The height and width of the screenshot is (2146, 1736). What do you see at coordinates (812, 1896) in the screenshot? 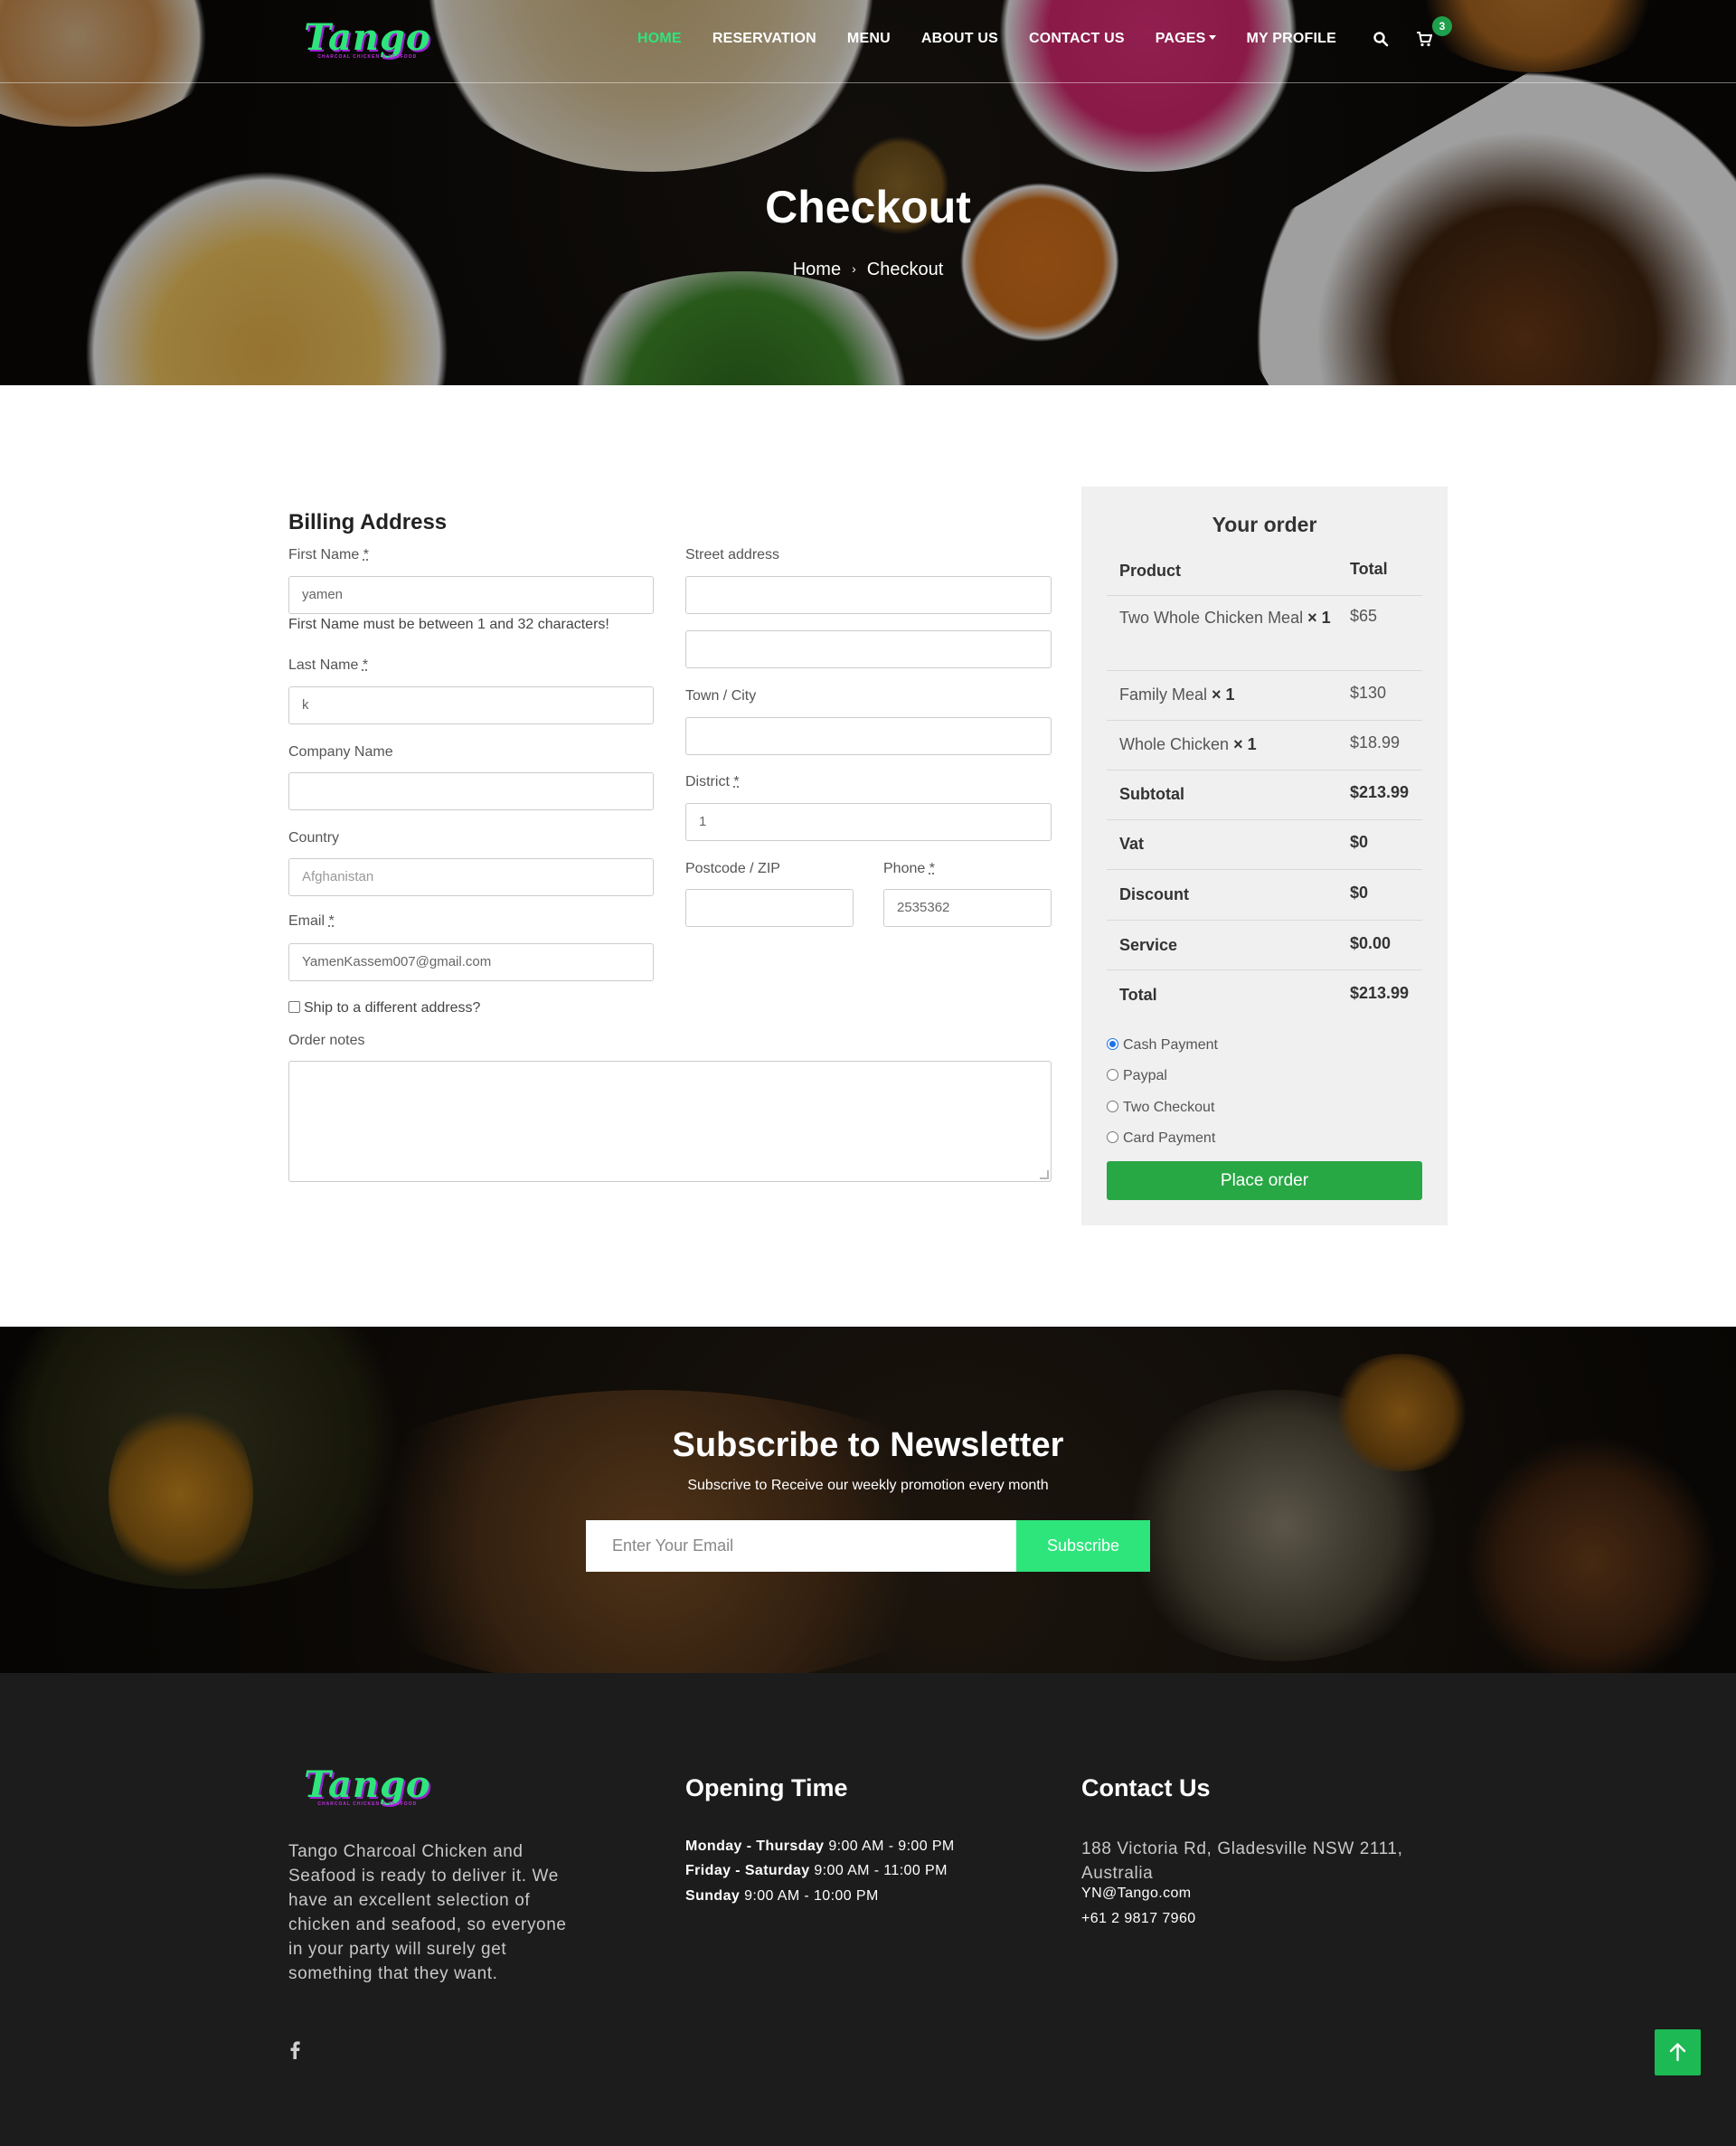
I see `opening-hours: 9:00 AM - 10:00 PM` at bounding box center [812, 1896].